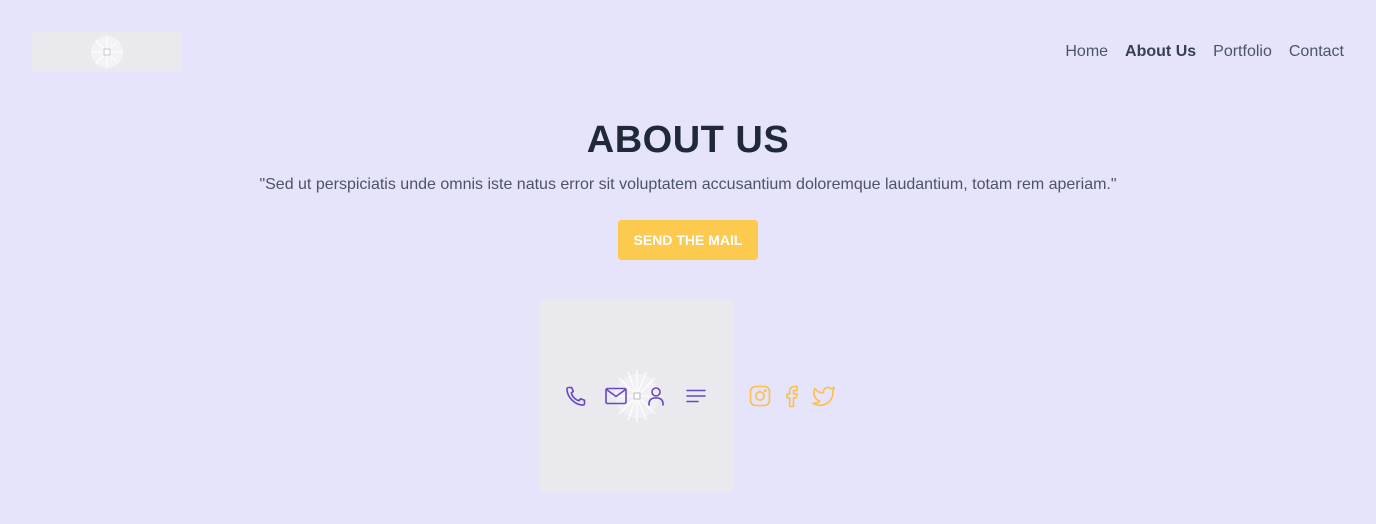 The height and width of the screenshot is (524, 1376). Describe the element at coordinates (616, 396) in the screenshot. I see `mail-icon` at that location.